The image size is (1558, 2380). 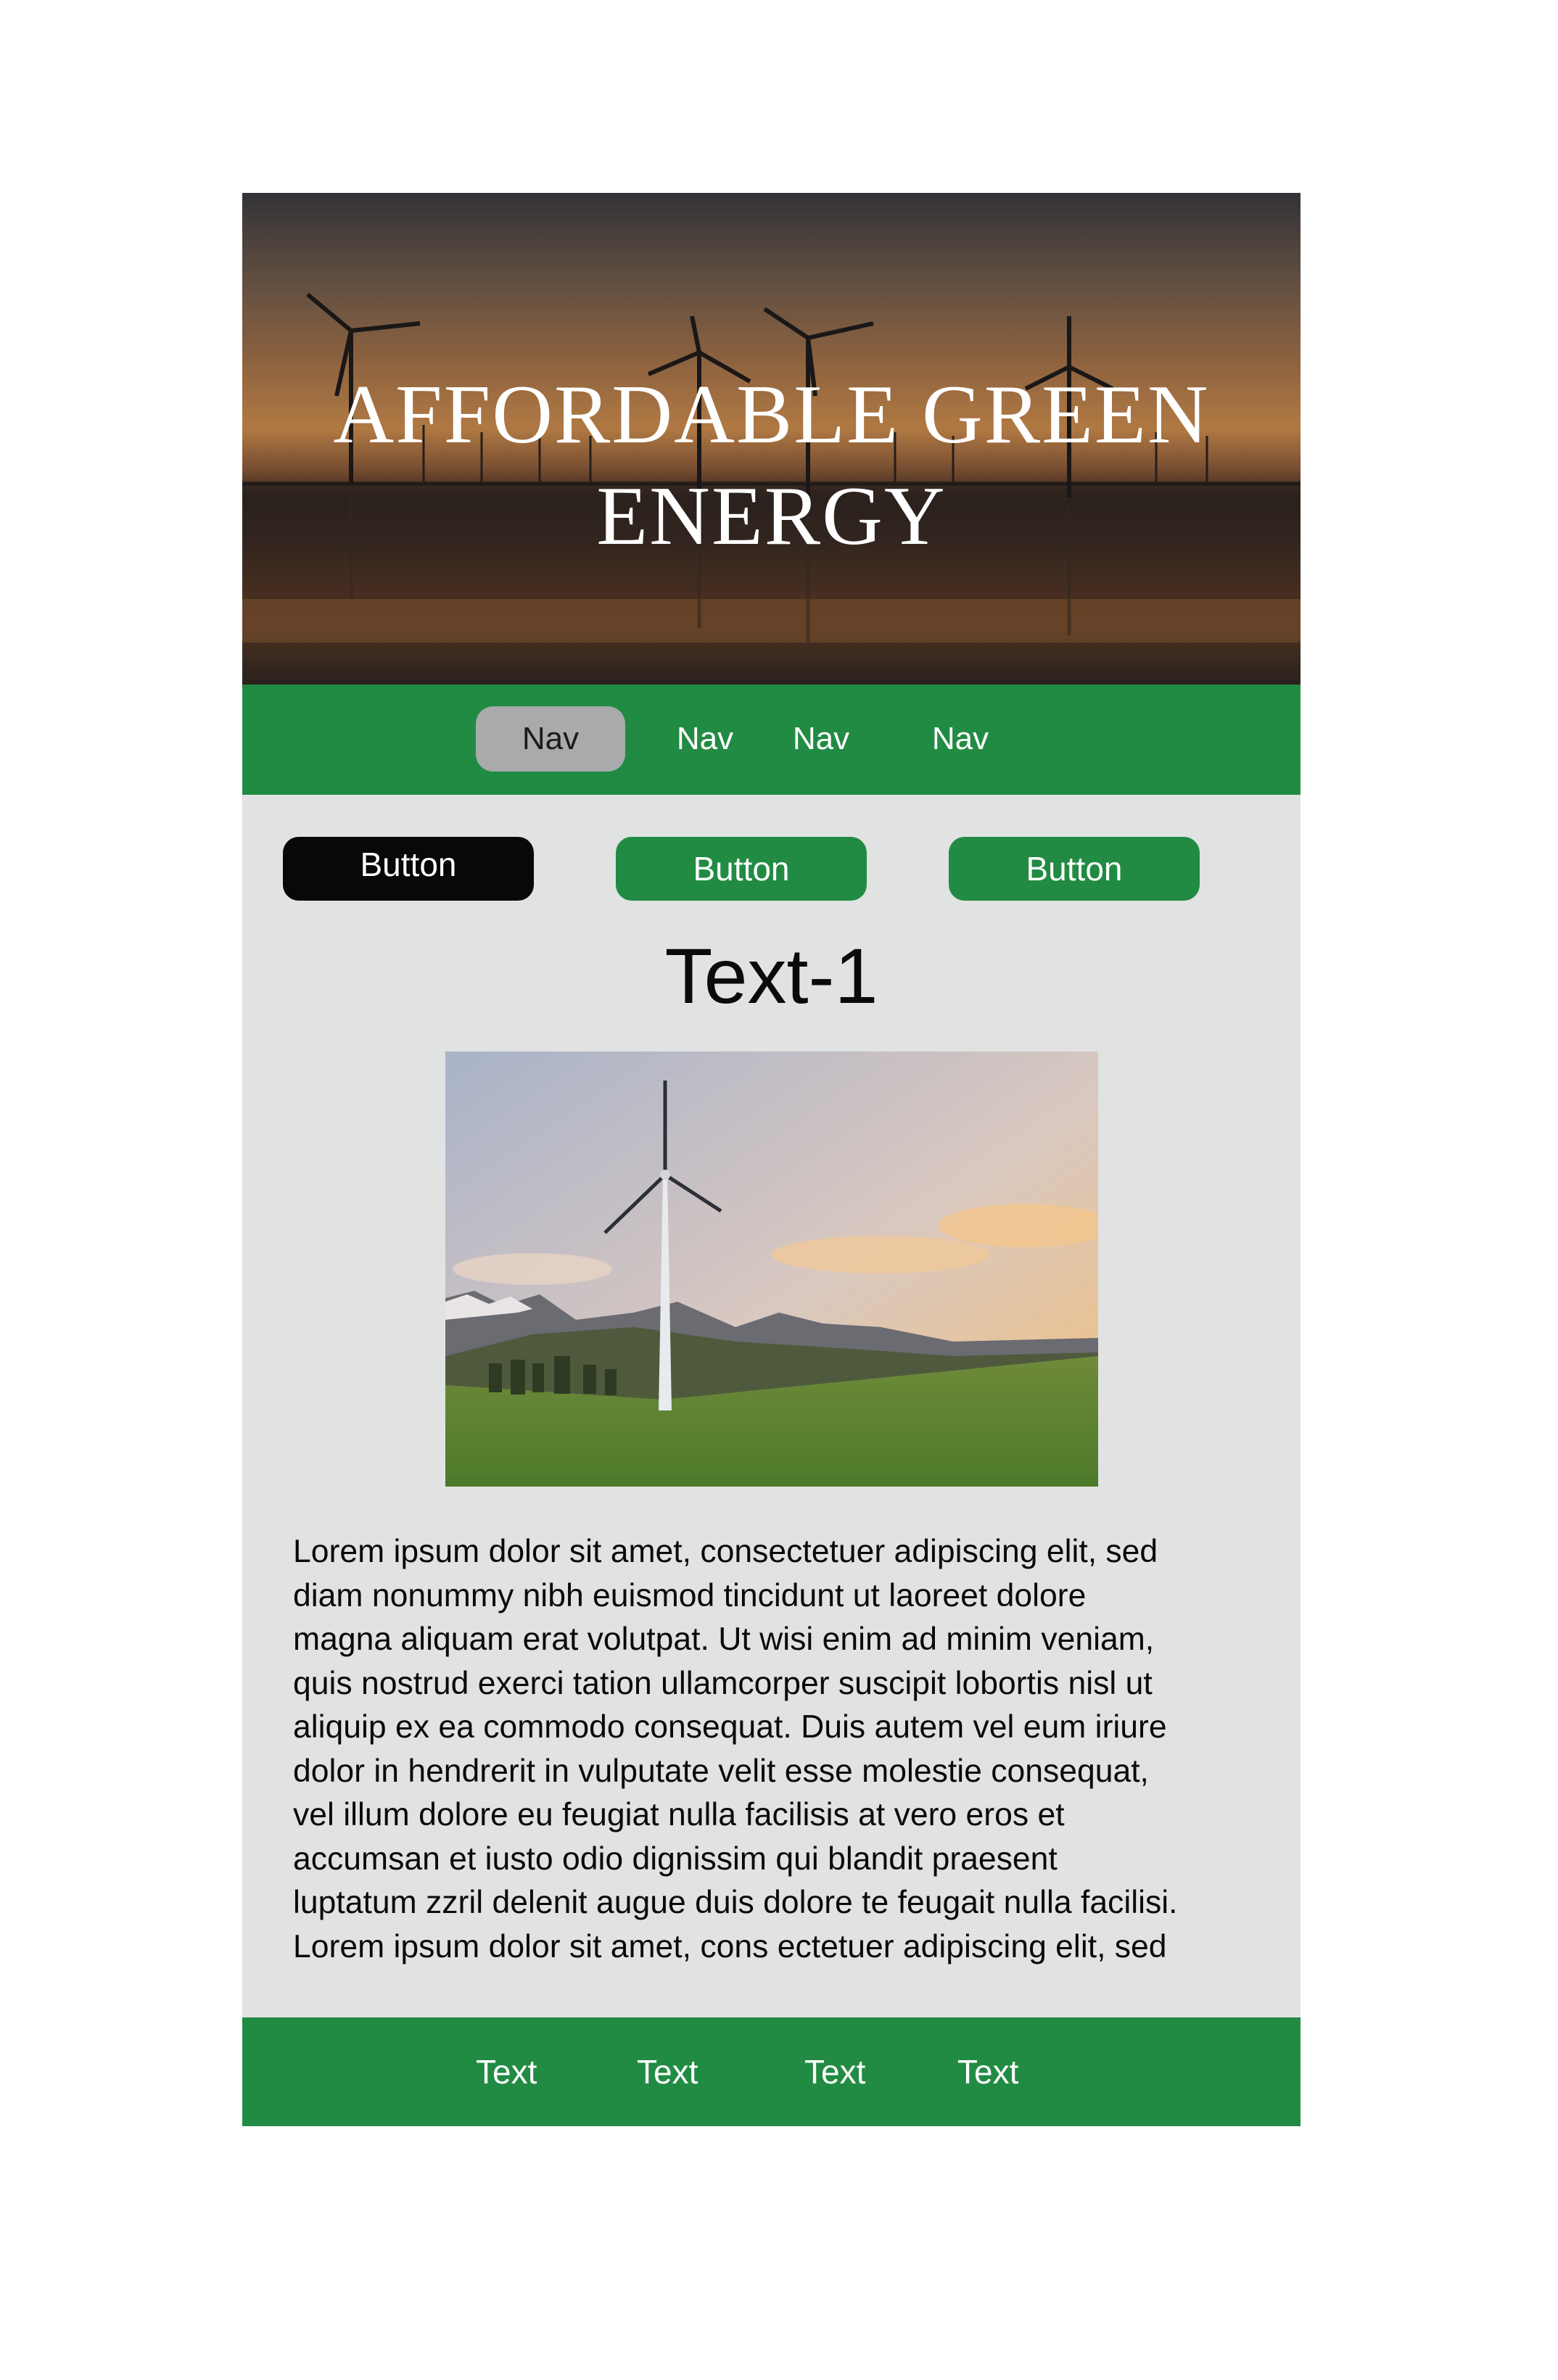 What do you see at coordinates (772, 465) in the screenshot?
I see `hero-title: AFFORDABLE GREEN ENERGY` at bounding box center [772, 465].